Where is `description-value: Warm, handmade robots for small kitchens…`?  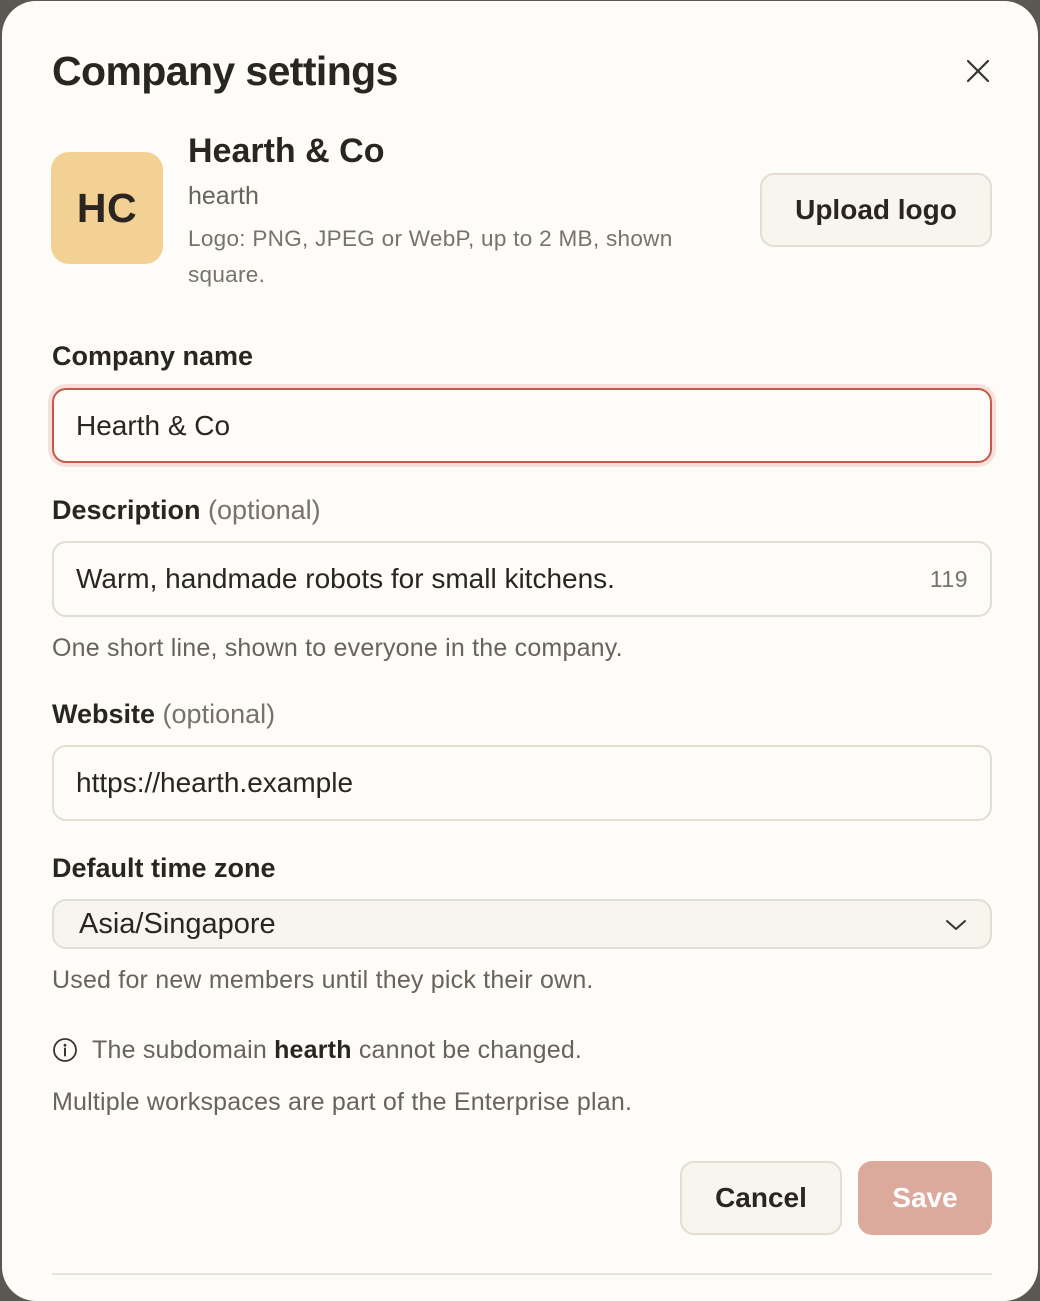 description-value: Warm, handmade robots for small kitchens… is located at coordinates (345, 578).